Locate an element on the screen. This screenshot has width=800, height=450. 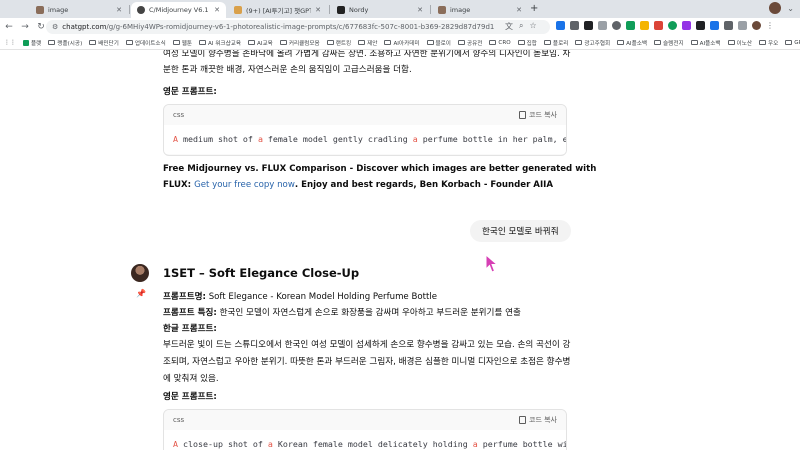
bookmark-star-icon: ☆ is located at coordinates (532, 26).